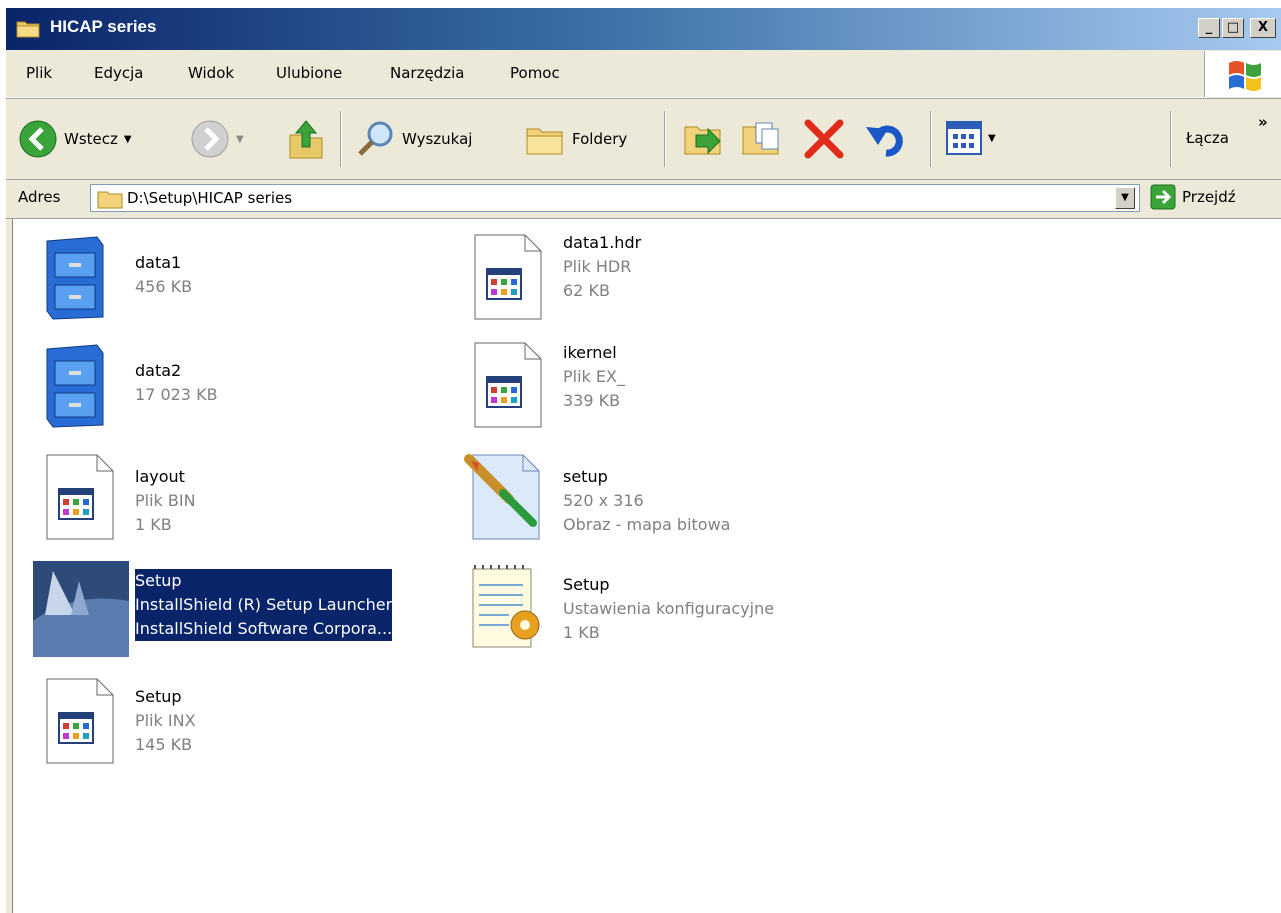 The image size is (1281, 913). I want to click on go-arrow-icon, so click(1163, 197).